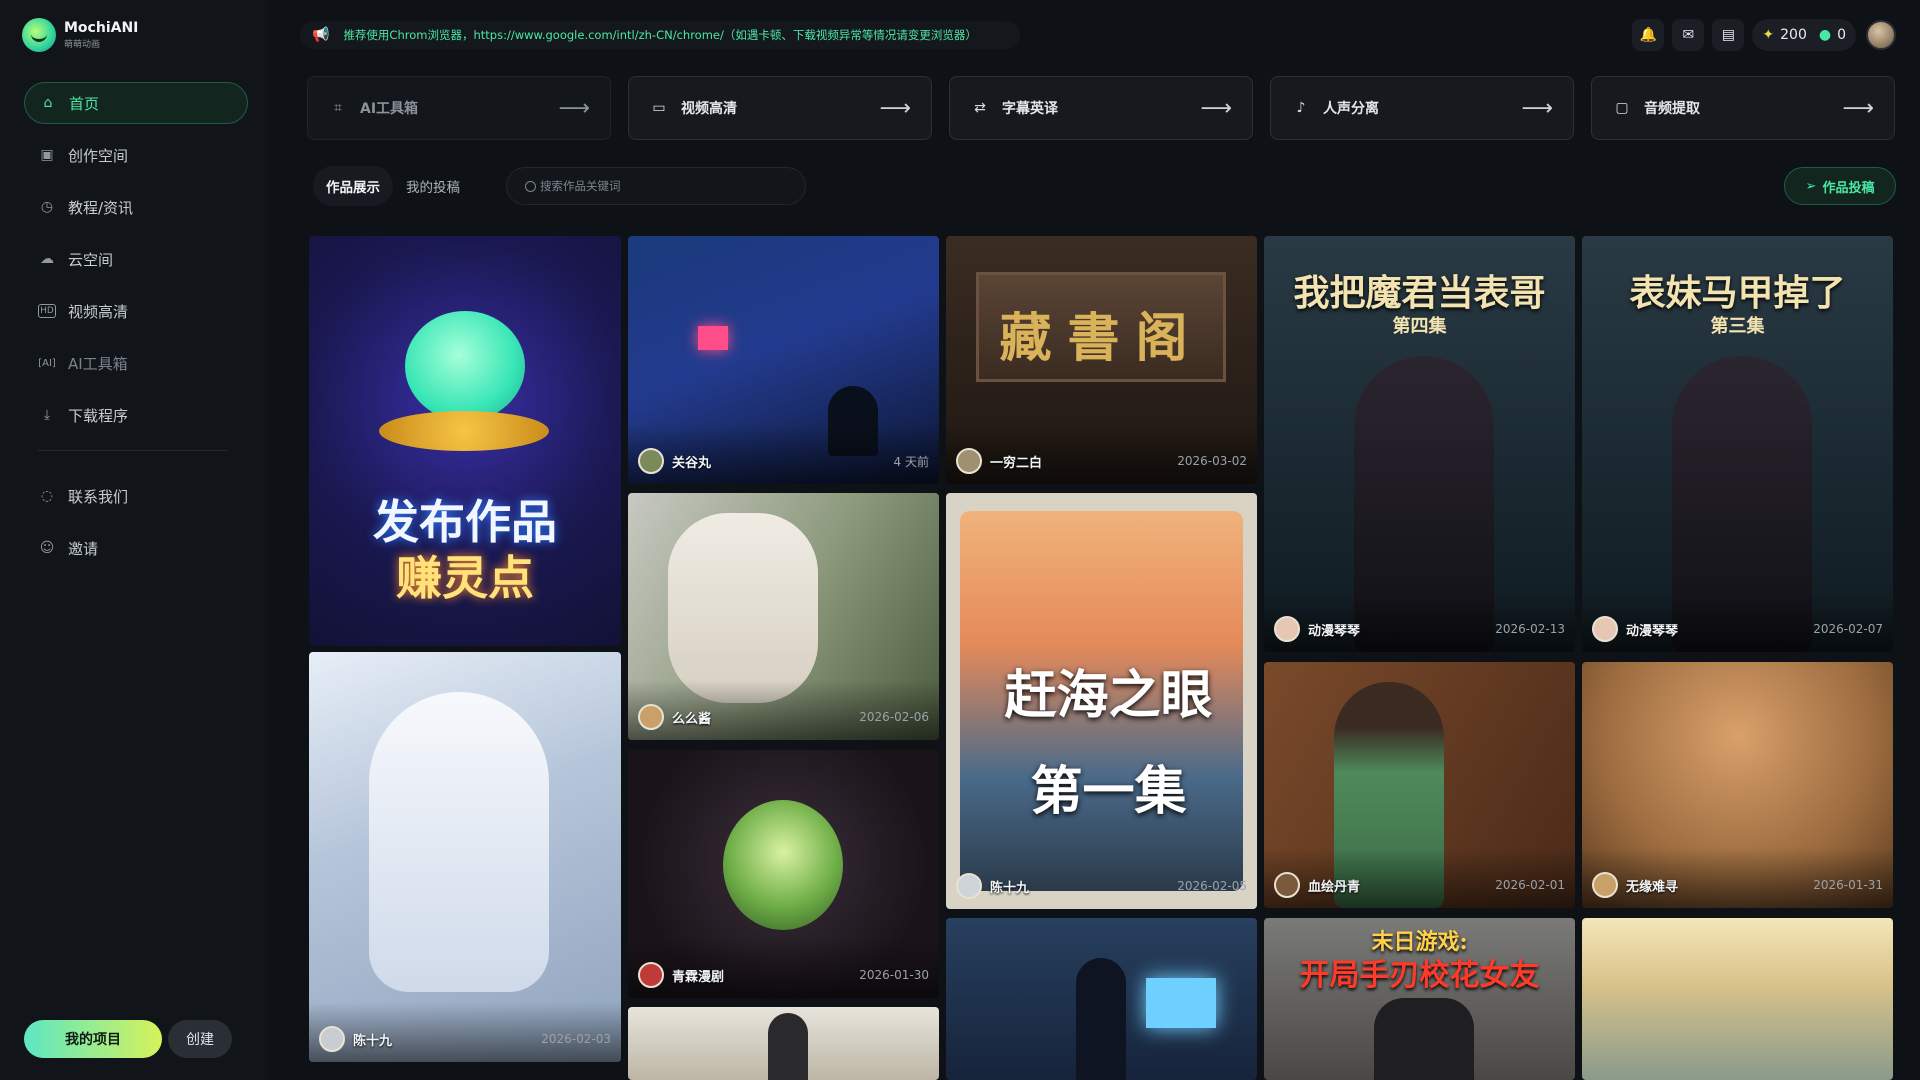  I want to click on tool-card-ai-toolbox: ⌗ AI工具箱 ⟶, so click(459, 108).